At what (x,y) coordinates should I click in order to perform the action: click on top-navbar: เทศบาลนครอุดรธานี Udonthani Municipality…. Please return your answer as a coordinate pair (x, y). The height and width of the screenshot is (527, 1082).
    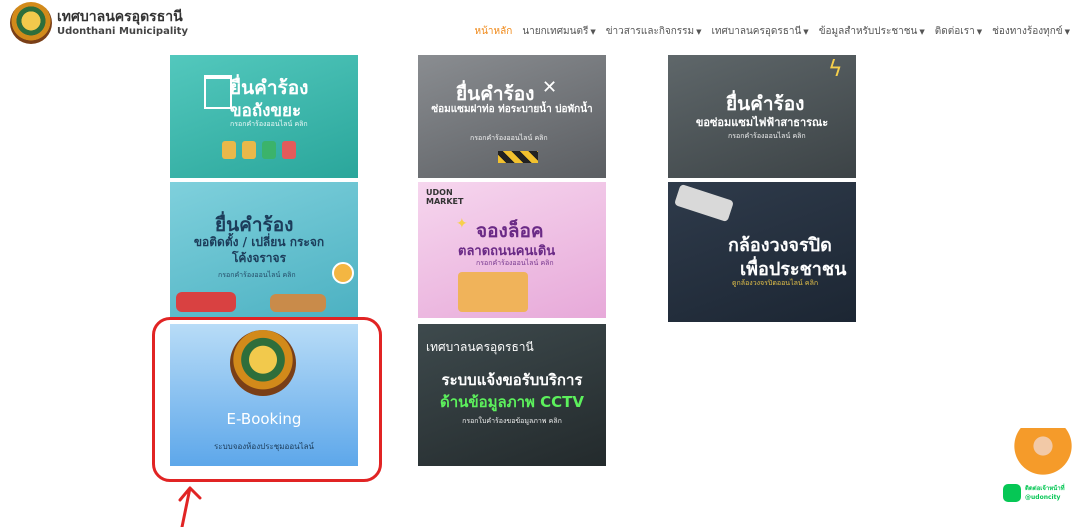
    Looking at the image, I should click on (541, 25).